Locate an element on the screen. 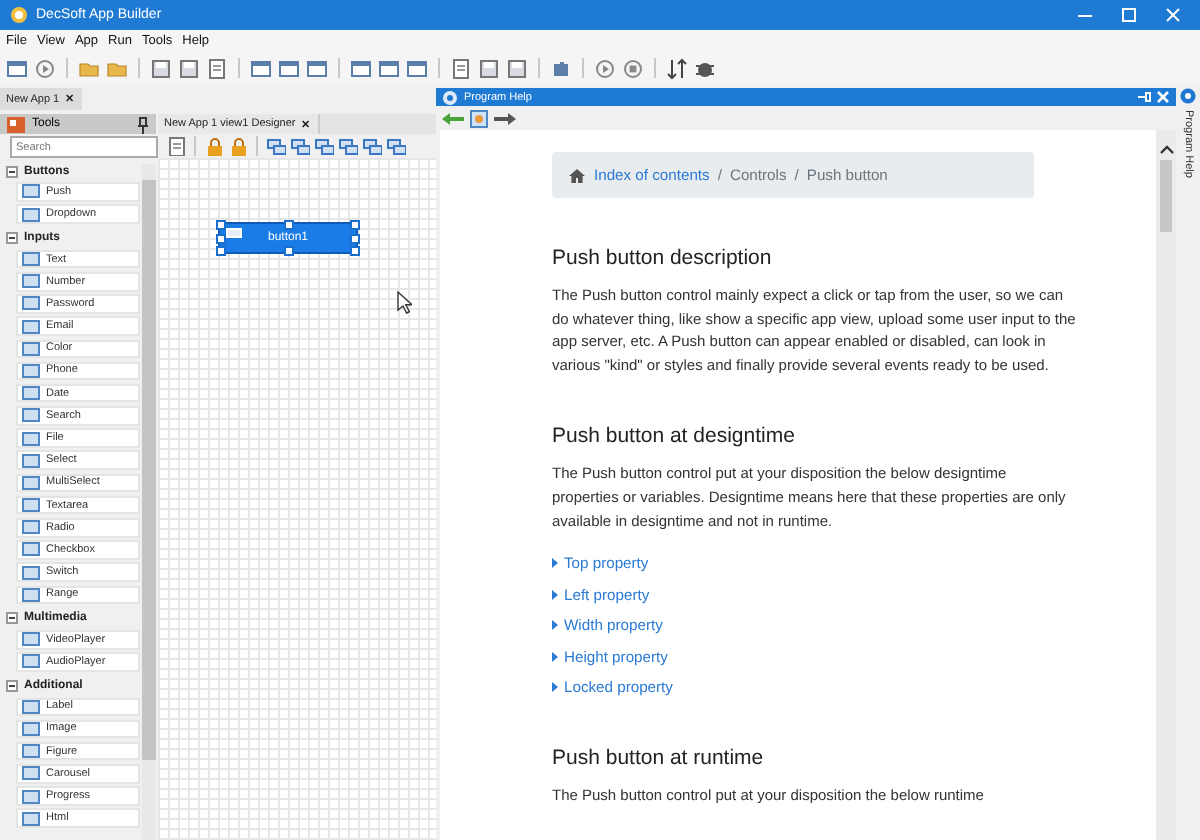  pin-icon is located at coordinates (143, 124).